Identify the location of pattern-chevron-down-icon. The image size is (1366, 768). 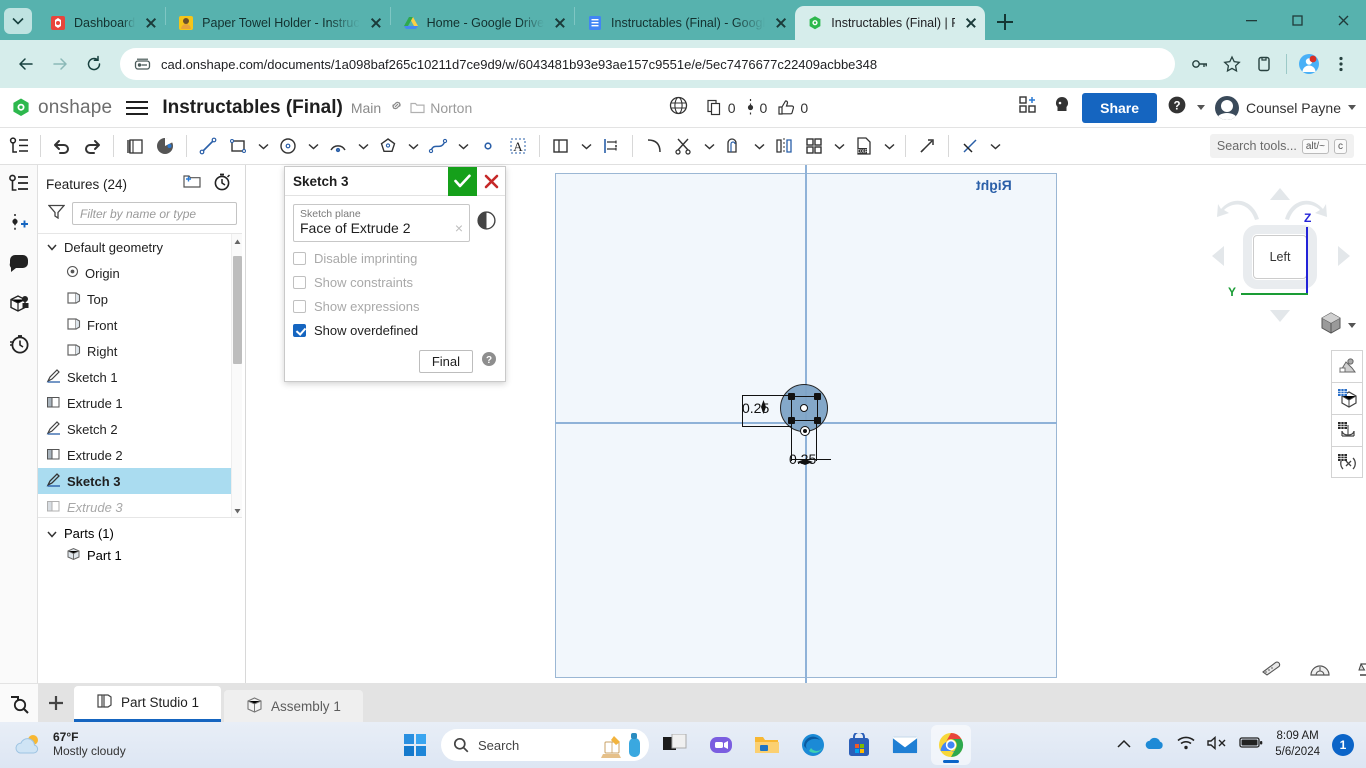
(839, 146).